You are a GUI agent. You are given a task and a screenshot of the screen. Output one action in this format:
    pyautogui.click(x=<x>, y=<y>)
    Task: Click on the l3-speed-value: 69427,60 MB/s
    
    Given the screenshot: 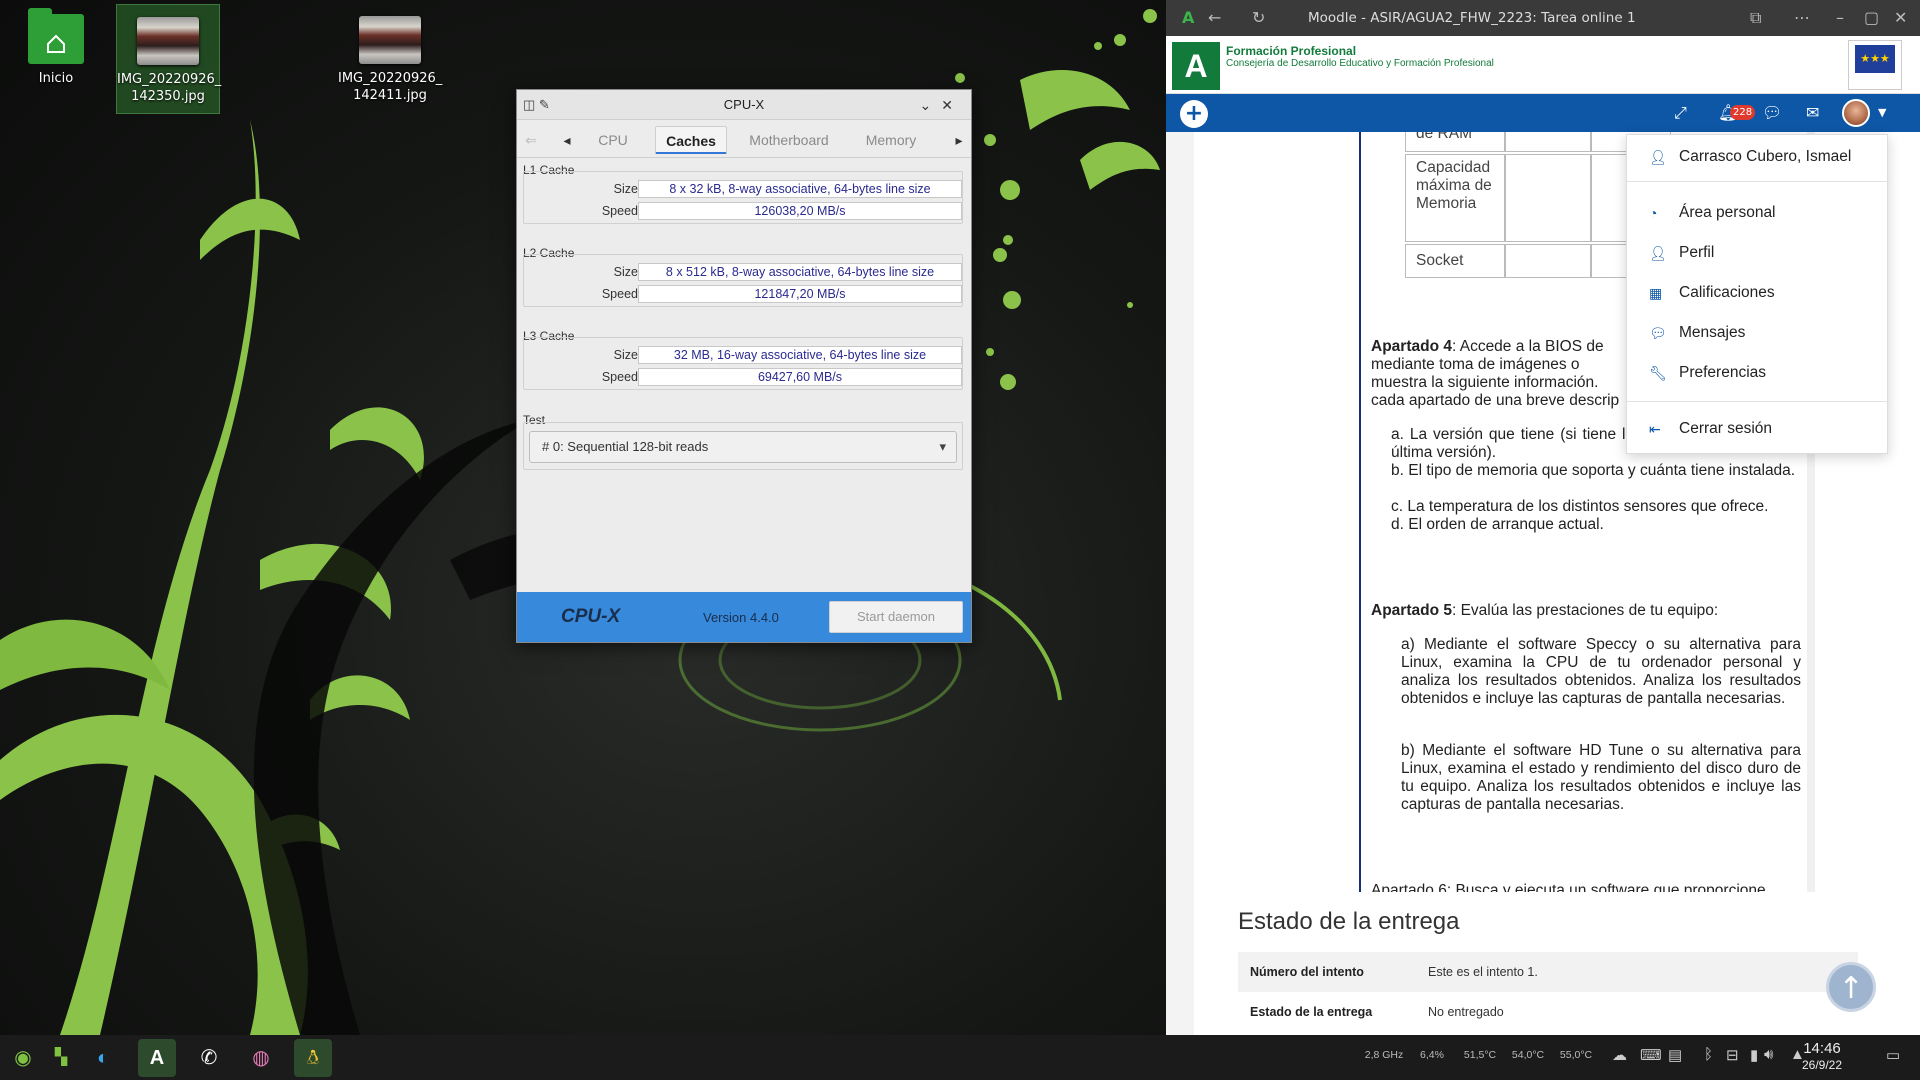 What is the action you would take?
    pyautogui.click(x=800, y=377)
    